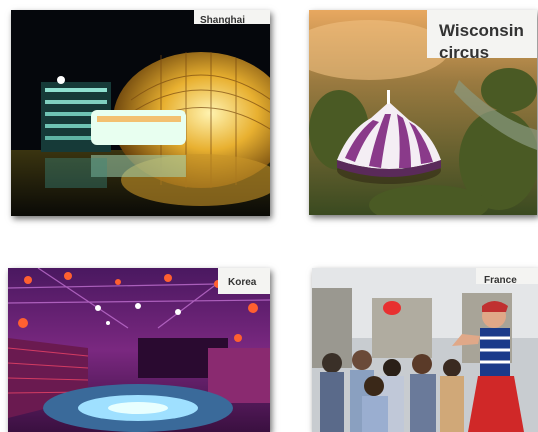 Image resolution: width=538 pixels, height=432 pixels. Describe the element at coordinates (507, 276) in the screenshot. I see `location-label: France` at that location.